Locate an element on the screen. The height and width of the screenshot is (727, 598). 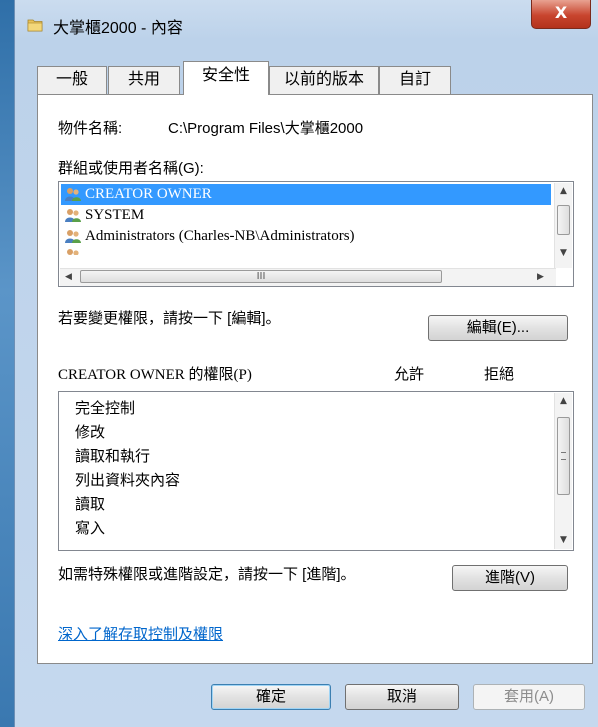
object-name-value: C:\Program Files\大掌櫃2000 is located at coordinates (266, 128).